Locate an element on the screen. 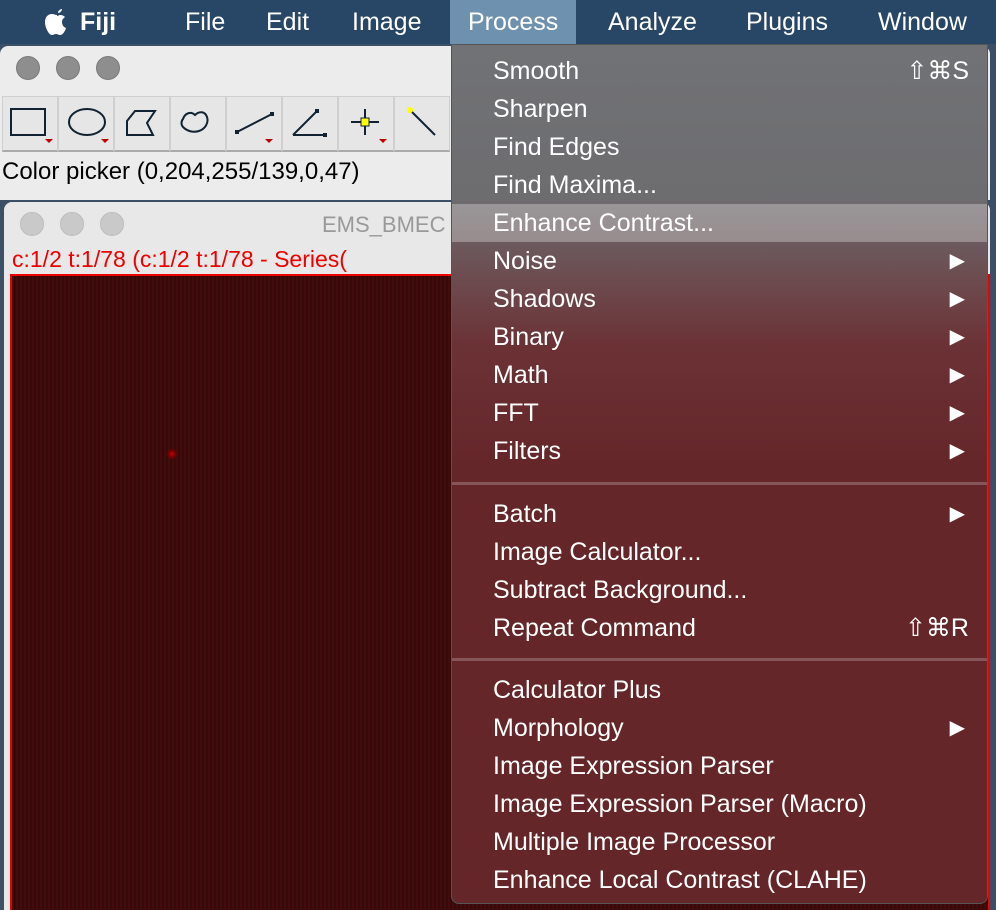 The width and height of the screenshot is (996, 910). shortcut-label: ⇧⌘S is located at coordinates (937, 71).